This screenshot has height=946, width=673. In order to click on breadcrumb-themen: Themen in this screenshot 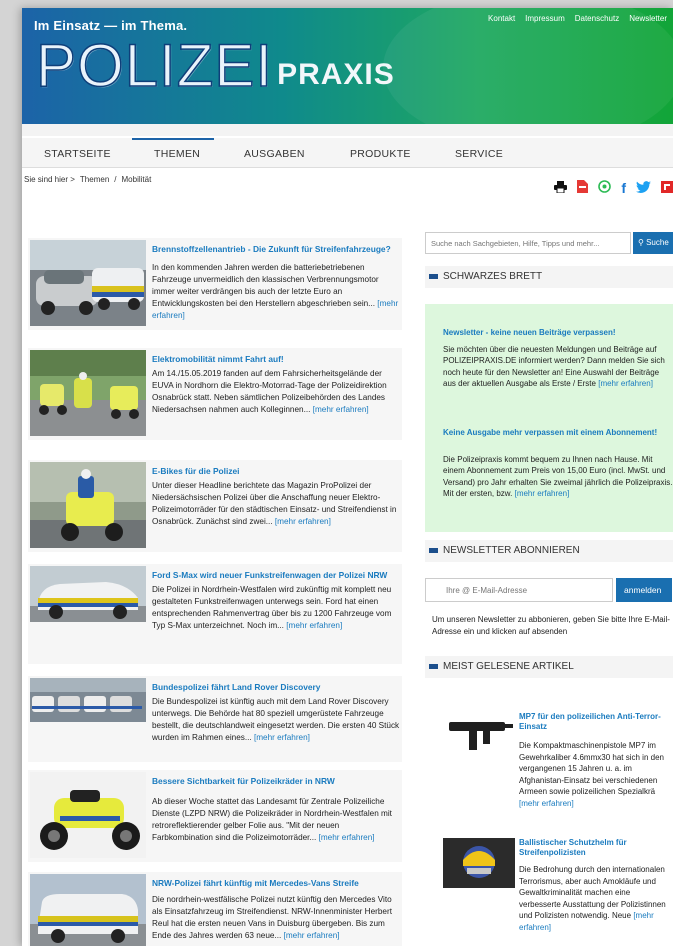, I will do `click(94, 179)`.